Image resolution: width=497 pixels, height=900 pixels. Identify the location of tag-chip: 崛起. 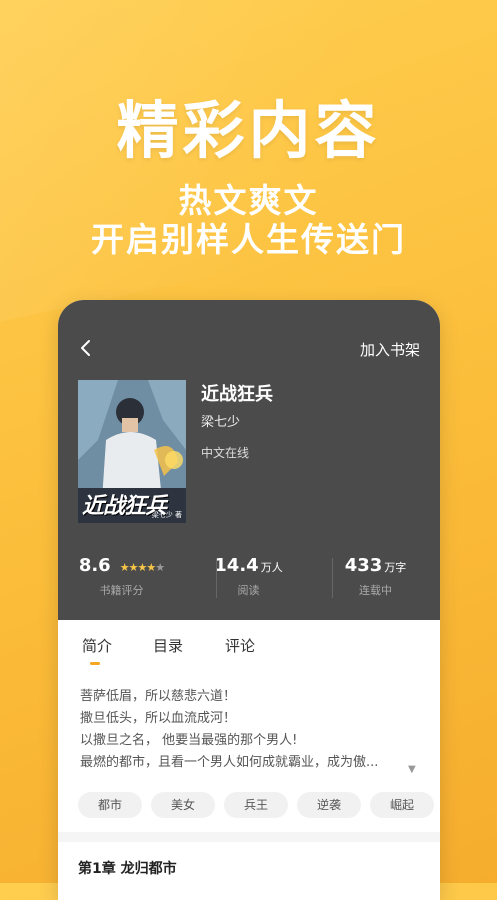
(402, 805).